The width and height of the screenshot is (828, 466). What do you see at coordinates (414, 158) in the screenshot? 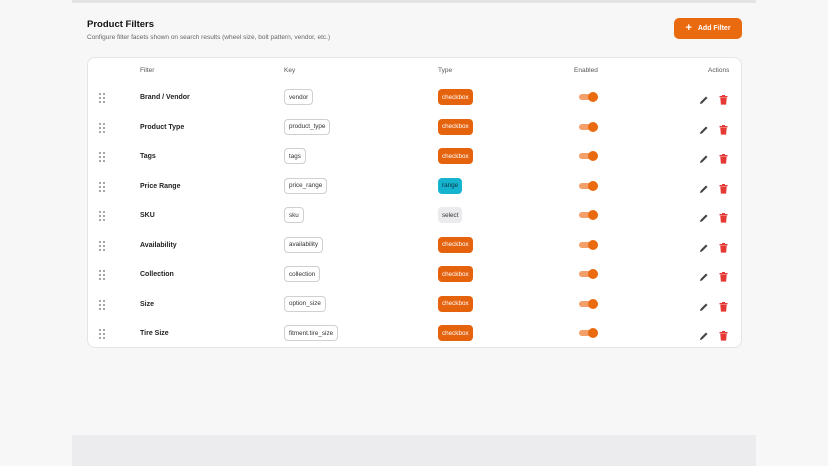
I see `table-row: Tags tags checkbox` at bounding box center [414, 158].